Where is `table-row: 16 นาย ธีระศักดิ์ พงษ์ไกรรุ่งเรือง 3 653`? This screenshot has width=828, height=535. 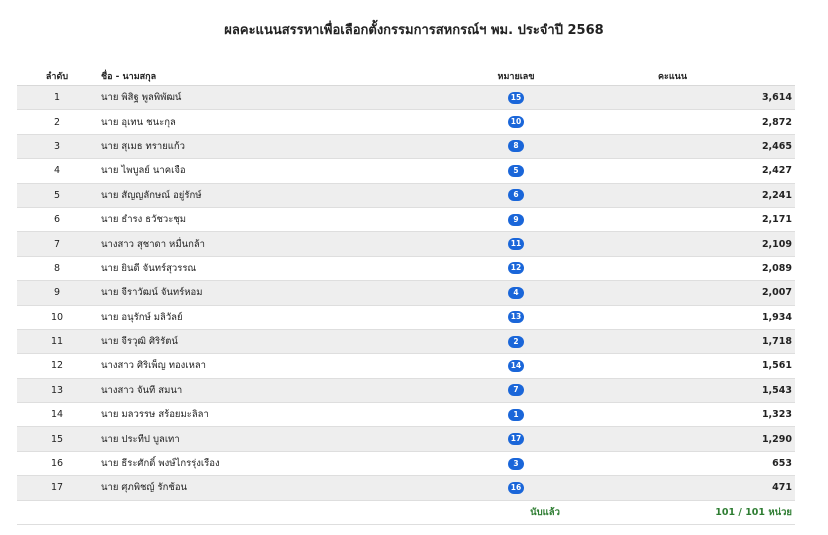
table-row: 16 นาย ธีระศักดิ์ พงษ์ไกรรุ่งเรือง 3 653 is located at coordinates (406, 464).